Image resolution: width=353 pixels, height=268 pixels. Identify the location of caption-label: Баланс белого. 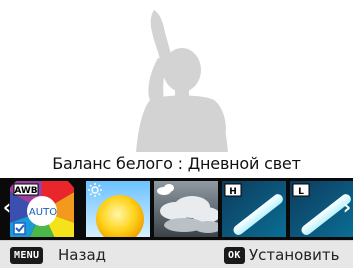
(112, 163).